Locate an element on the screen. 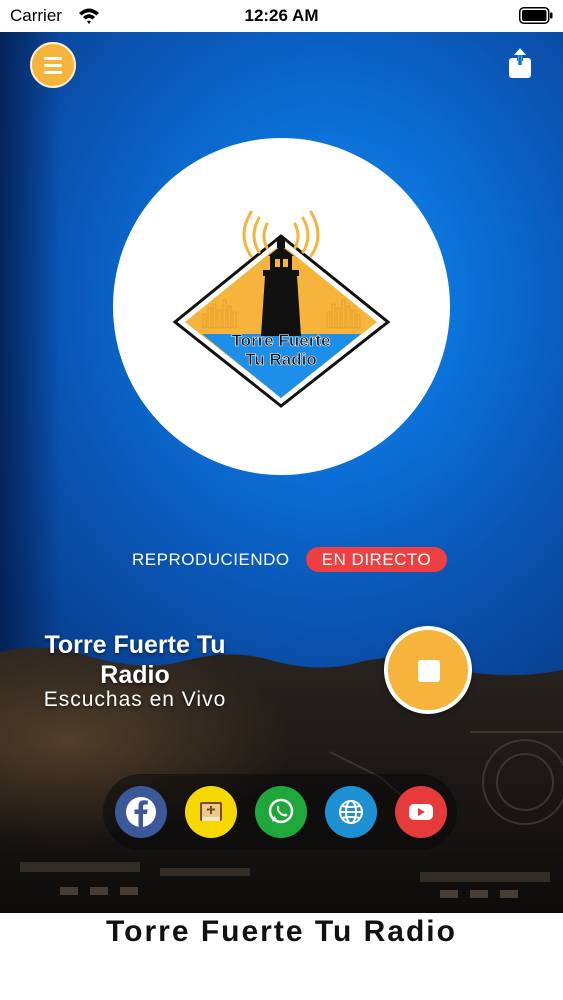 This screenshot has height=1000, width=563. facebook-button is located at coordinates (141, 812).